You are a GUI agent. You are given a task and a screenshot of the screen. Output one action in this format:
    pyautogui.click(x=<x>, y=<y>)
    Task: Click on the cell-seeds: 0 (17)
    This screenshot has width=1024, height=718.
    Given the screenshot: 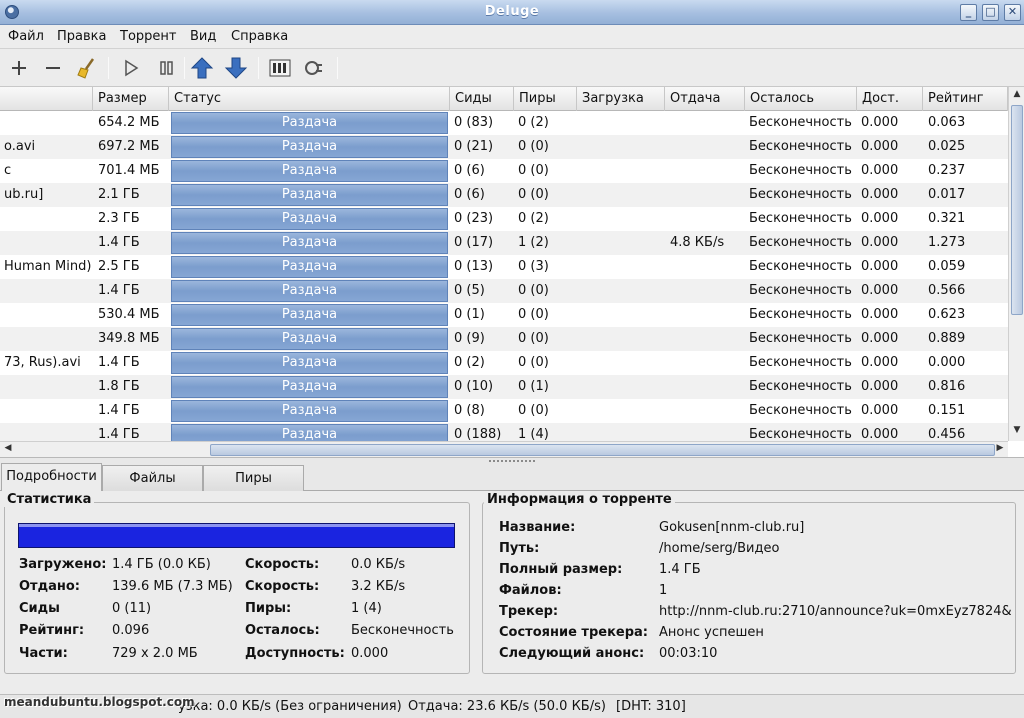 What is the action you would take?
    pyautogui.click(x=474, y=242)
    